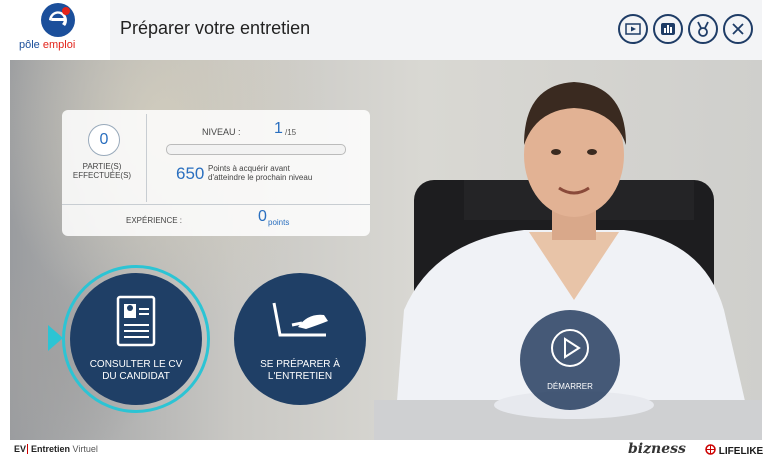  I want to click on footer: EV Entretien Virtuel bizness LIFELIKE, so click(384, 449).